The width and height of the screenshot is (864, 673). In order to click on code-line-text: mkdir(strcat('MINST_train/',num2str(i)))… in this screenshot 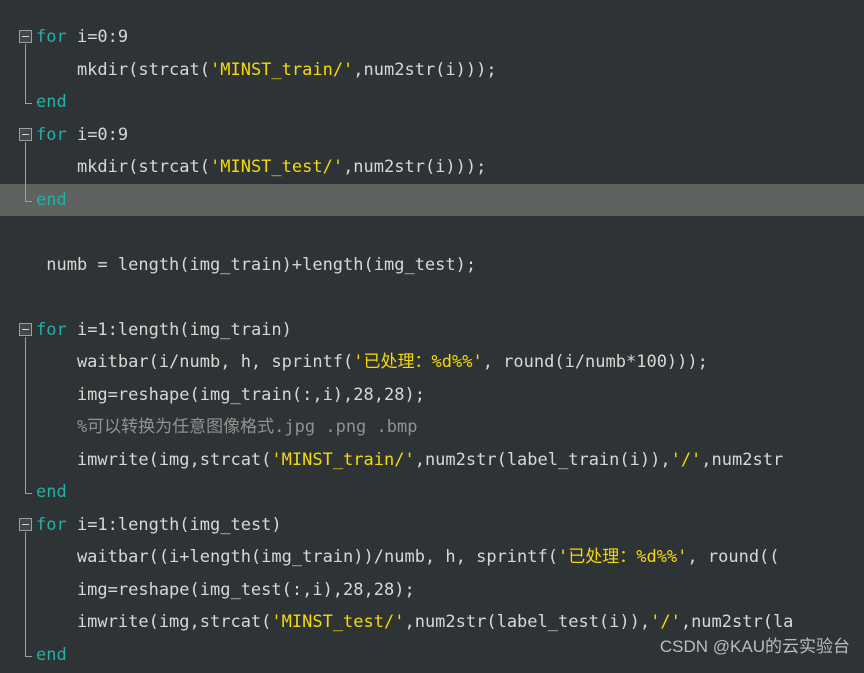, I will do `click(266, 70)`.